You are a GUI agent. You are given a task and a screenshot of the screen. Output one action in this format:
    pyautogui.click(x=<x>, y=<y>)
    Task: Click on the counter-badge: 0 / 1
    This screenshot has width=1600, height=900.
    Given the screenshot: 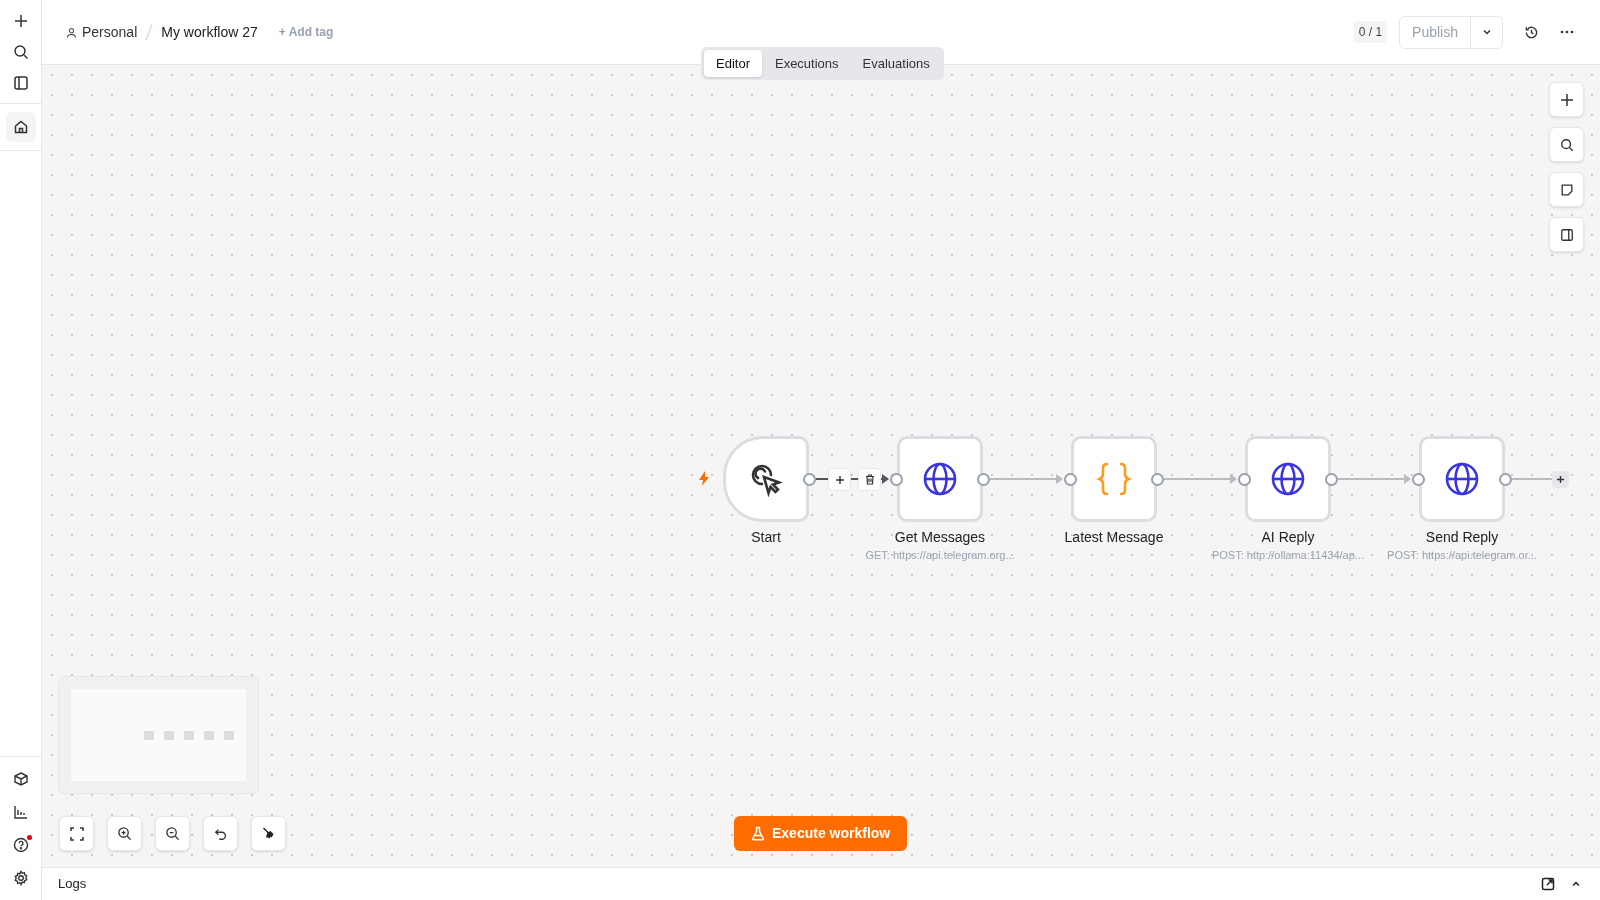 What is the action you would take?
    pyautogui.click(x=1370, y=32)
    